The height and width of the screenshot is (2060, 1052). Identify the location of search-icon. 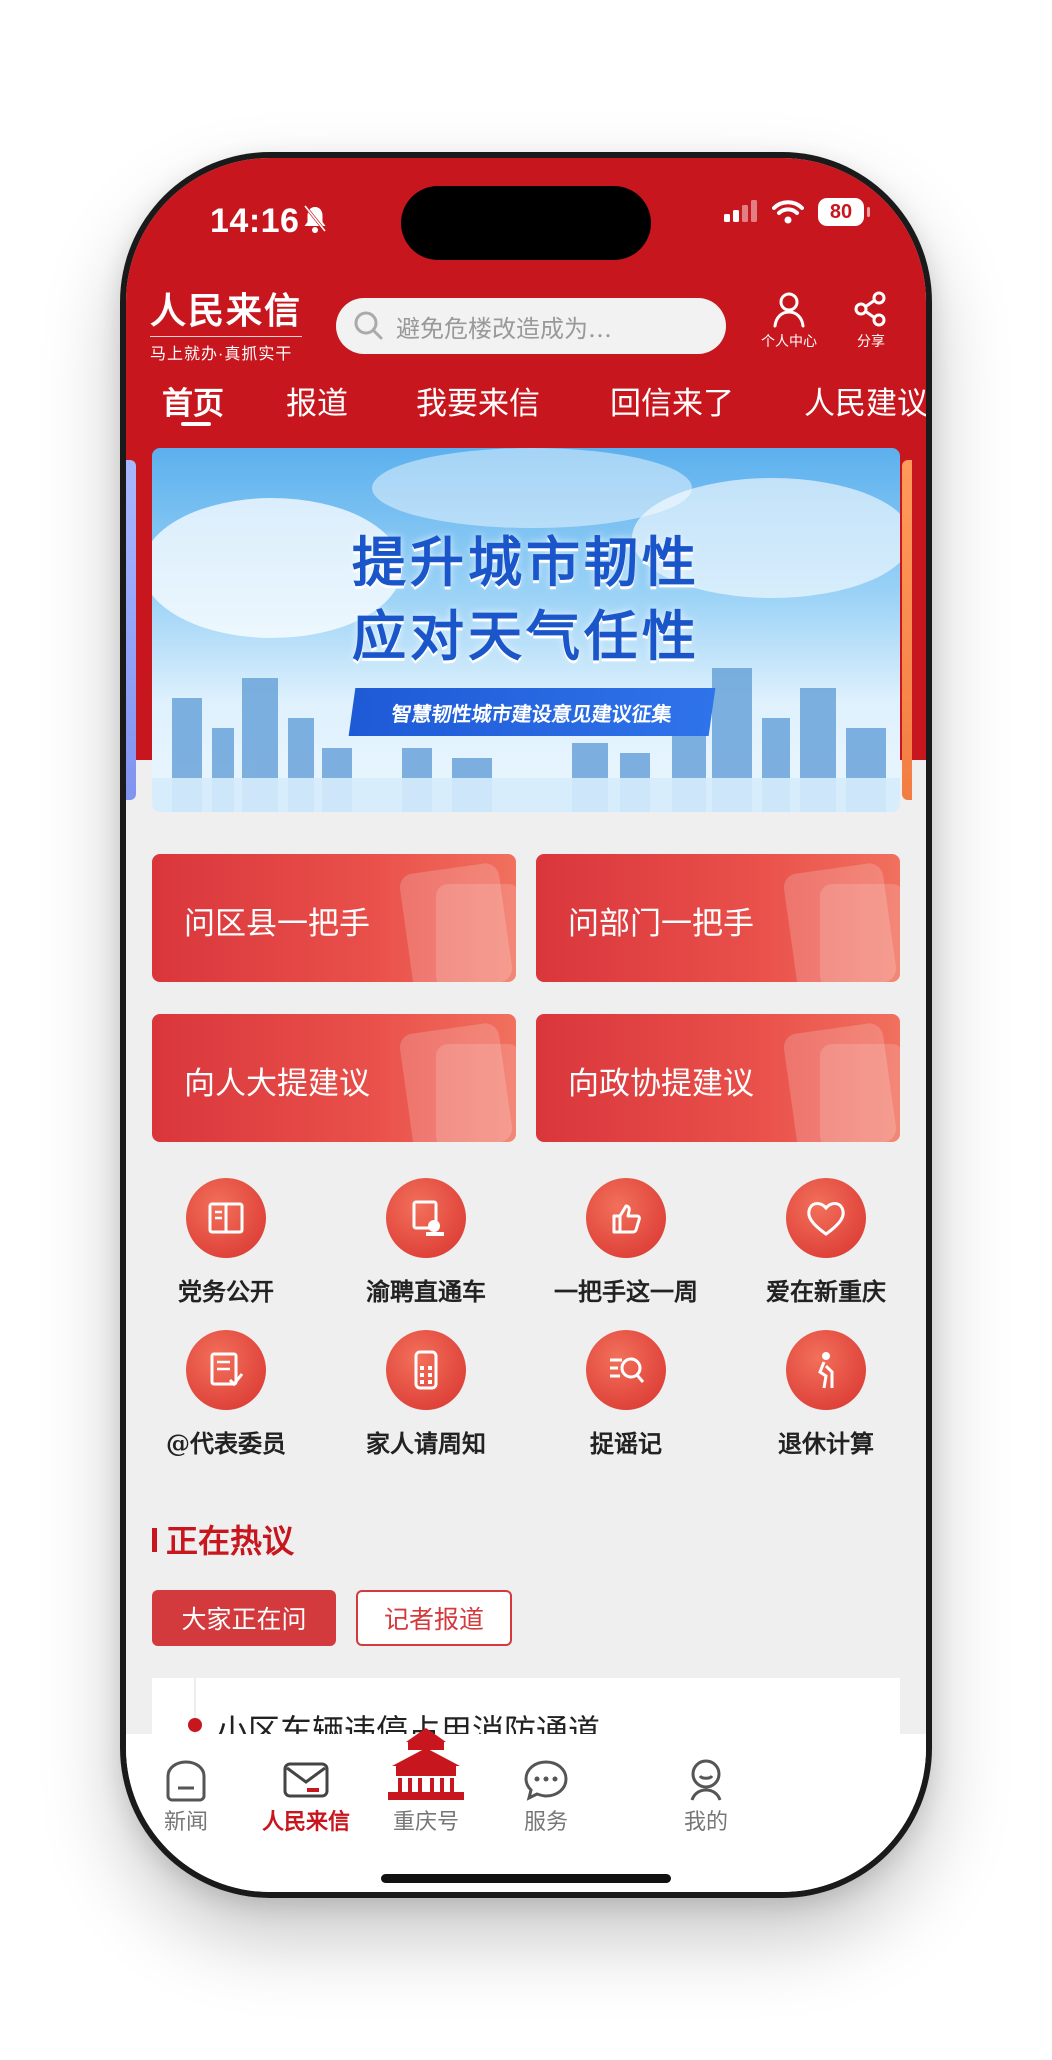
(368, 325).